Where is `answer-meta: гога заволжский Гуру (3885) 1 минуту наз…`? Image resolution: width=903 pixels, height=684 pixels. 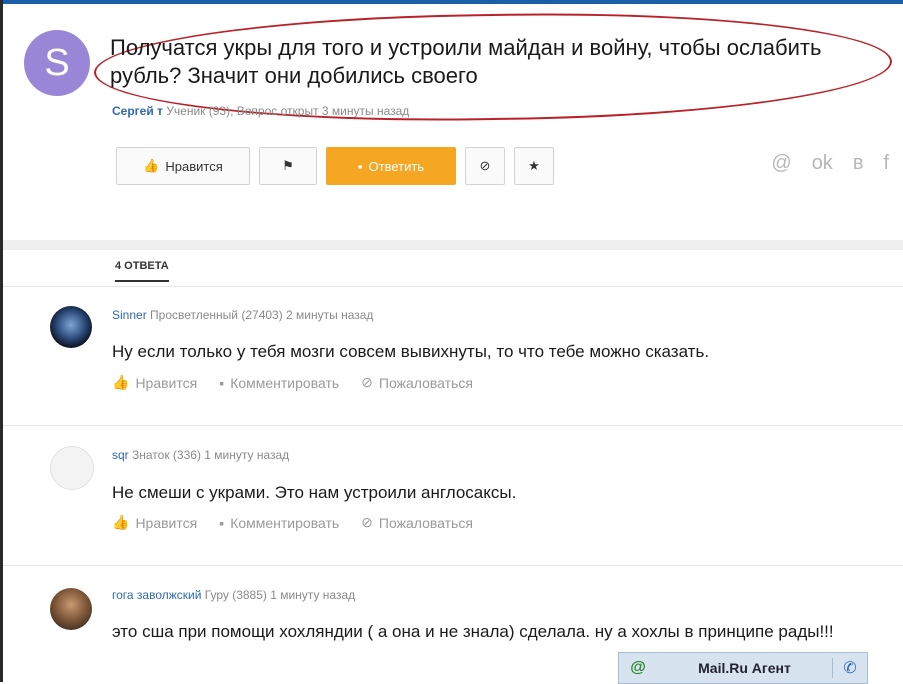
answer-meta: гога заволжский Гуру (3885) 1 минуту наз… is located at coordinates (233, 595).